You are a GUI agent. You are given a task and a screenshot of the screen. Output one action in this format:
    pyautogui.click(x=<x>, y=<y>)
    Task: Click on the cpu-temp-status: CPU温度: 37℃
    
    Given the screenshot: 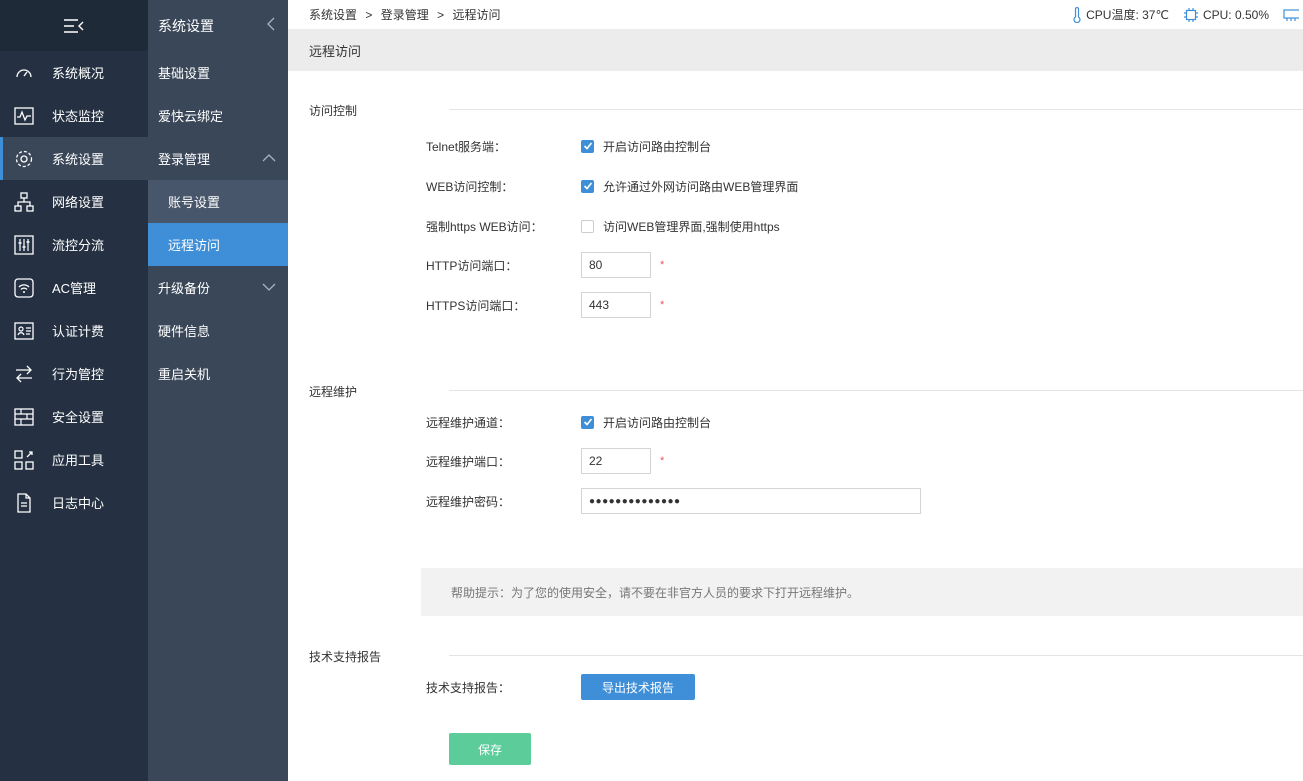 What is the action you would take?
    pyautogui.click(x=1120, y=14)
    